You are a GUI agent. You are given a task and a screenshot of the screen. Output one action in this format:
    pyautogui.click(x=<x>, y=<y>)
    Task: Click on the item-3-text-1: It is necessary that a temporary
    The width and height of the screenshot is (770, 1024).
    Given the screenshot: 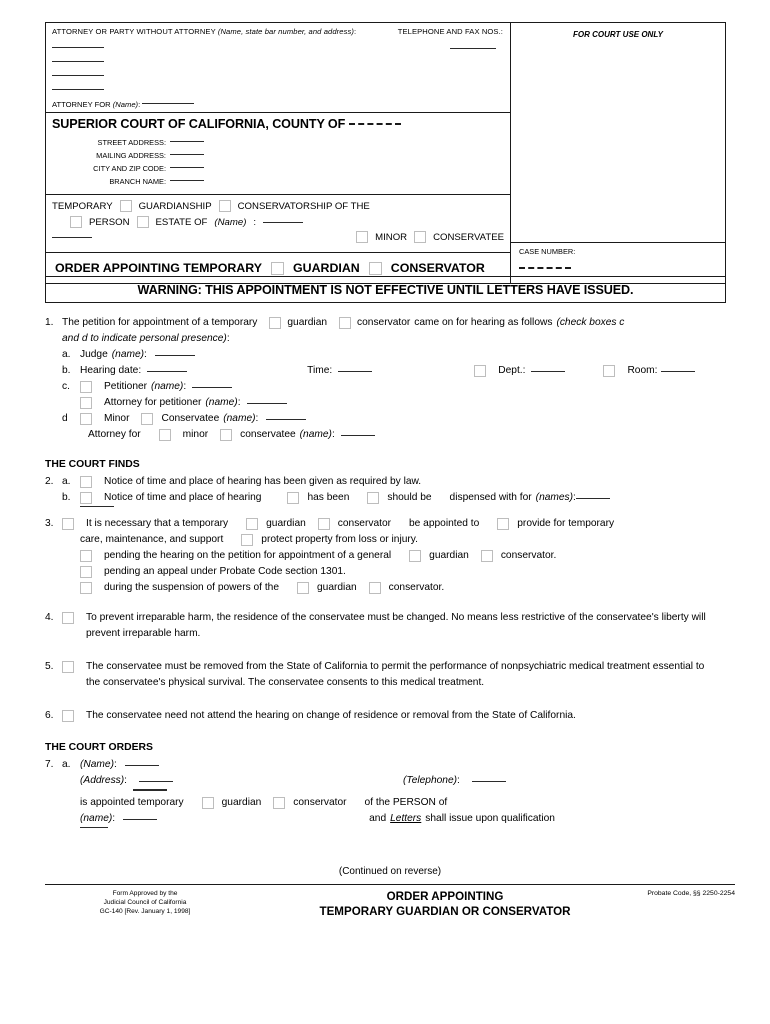 What is the action you would take?
    pyautogui.click(x=157, y=523)
    